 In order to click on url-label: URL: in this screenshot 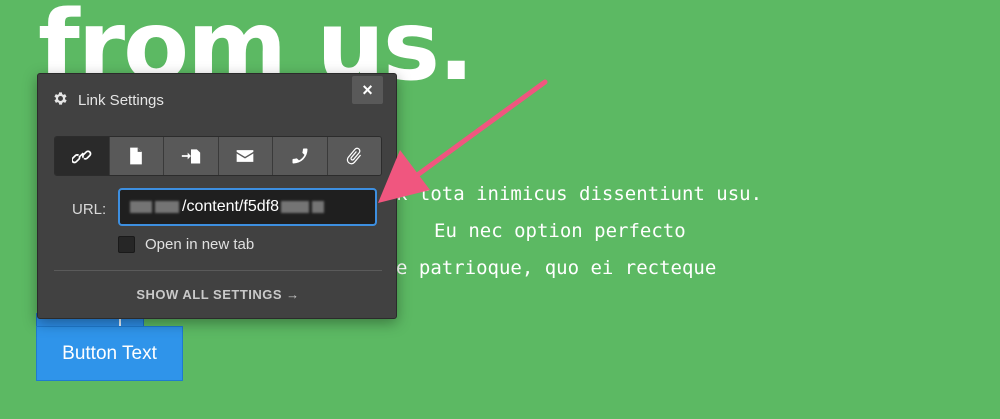, I will do `click(89, 209)`.